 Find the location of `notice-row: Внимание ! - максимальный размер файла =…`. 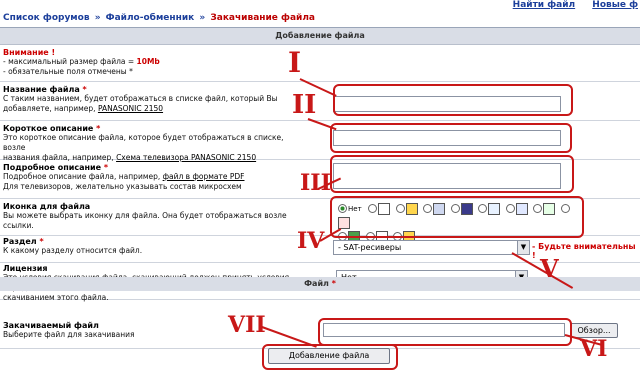

notice-row: Внимание ! - максимальный размер файла =… is located at coordinates (320, 63).